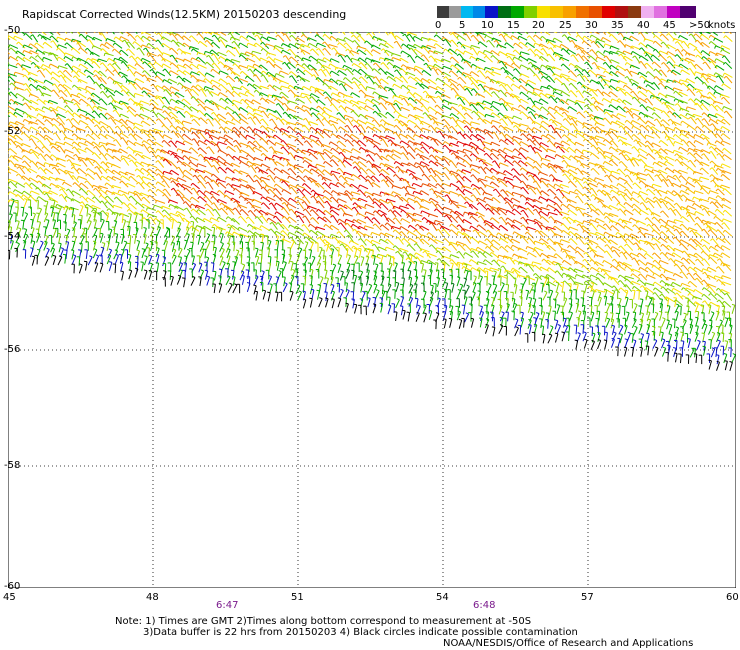 Image resolution: width=740 pixels, height=650 pixels. Describe the element at coordinates (462, 25) in the screenshot. I see `legend-label: 5` at that location.